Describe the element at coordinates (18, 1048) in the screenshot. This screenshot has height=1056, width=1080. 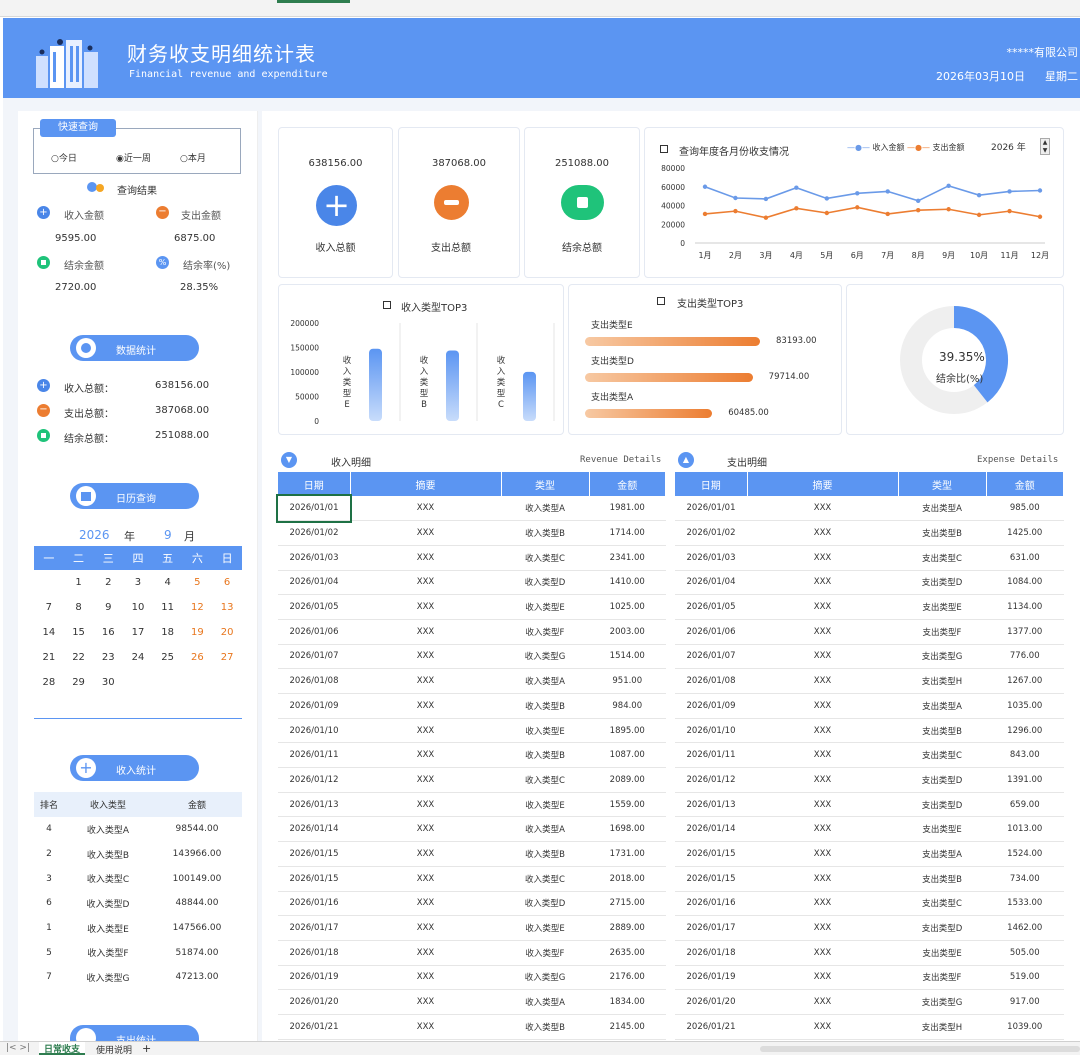
I see `sheet-nav-arrows: |< >|` at that location.